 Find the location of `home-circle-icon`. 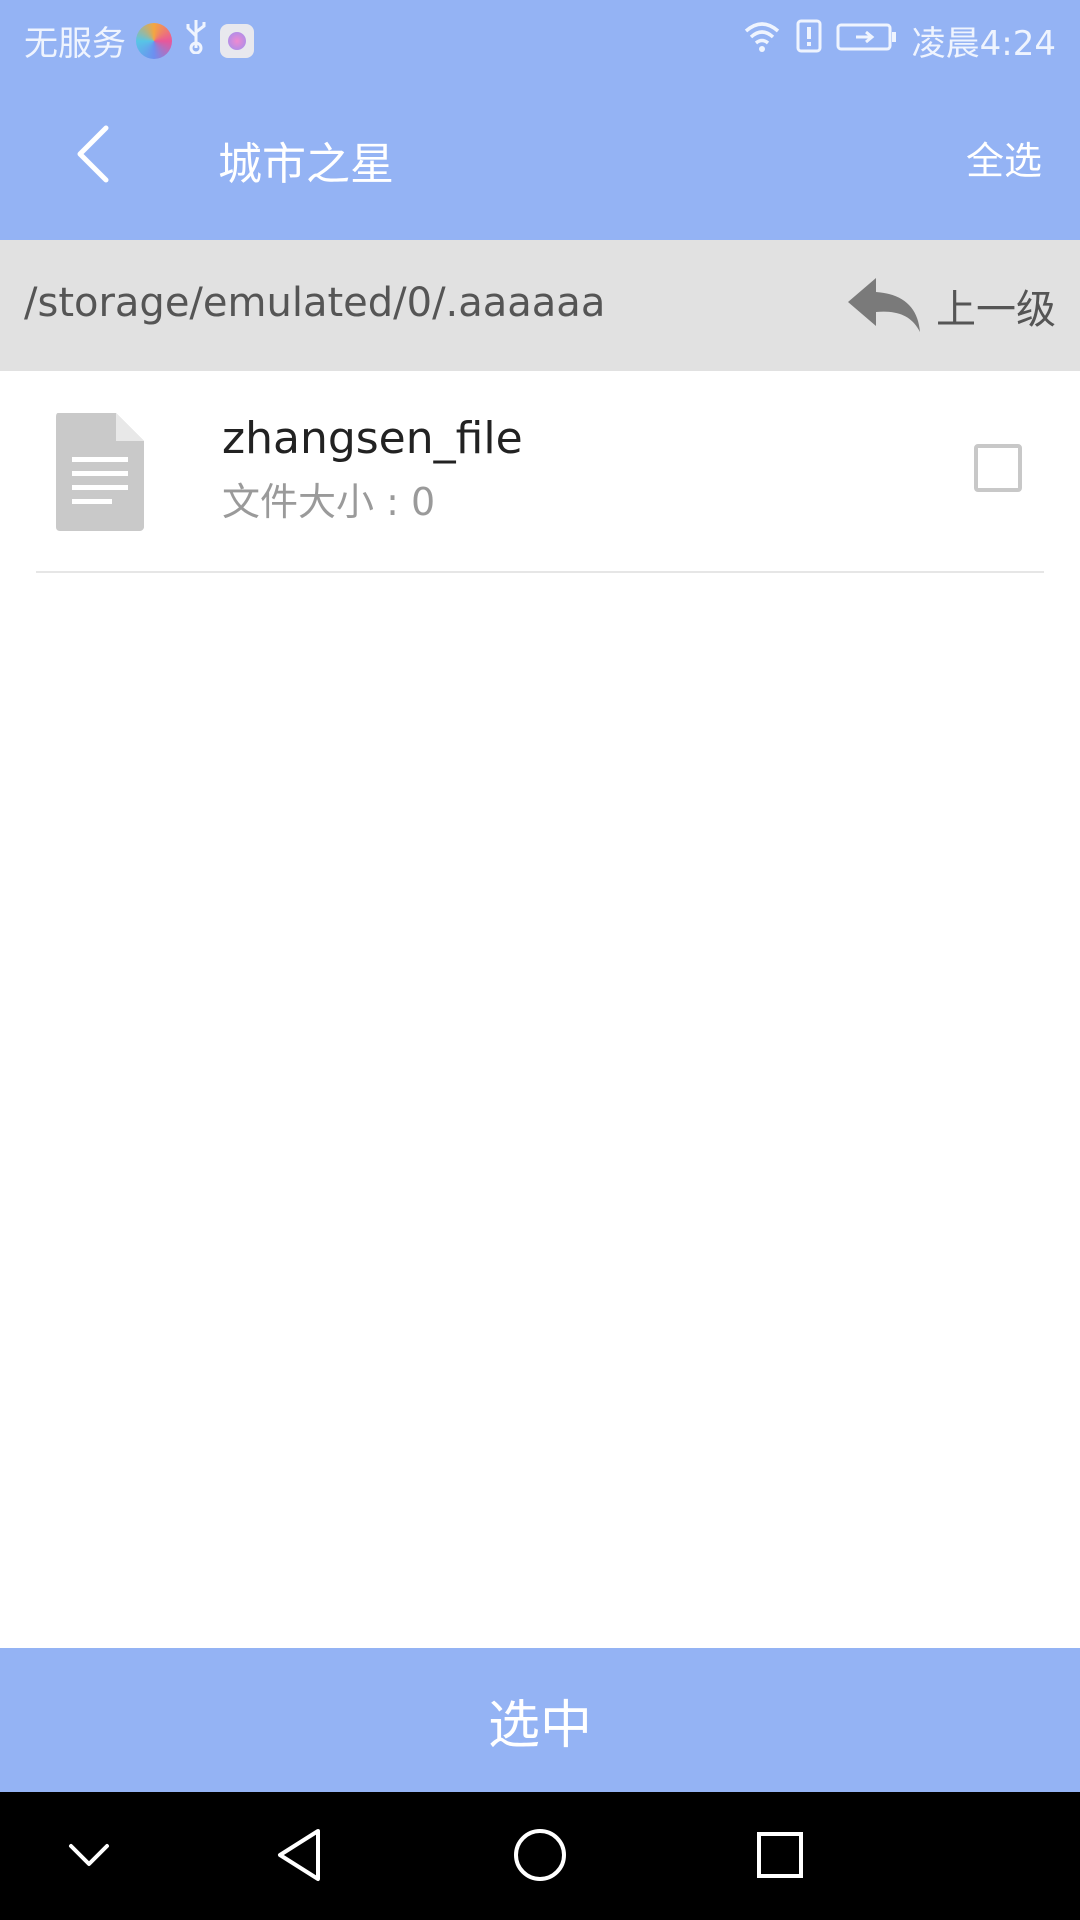

home-circle-icon is located at coordinates (540, 1857).